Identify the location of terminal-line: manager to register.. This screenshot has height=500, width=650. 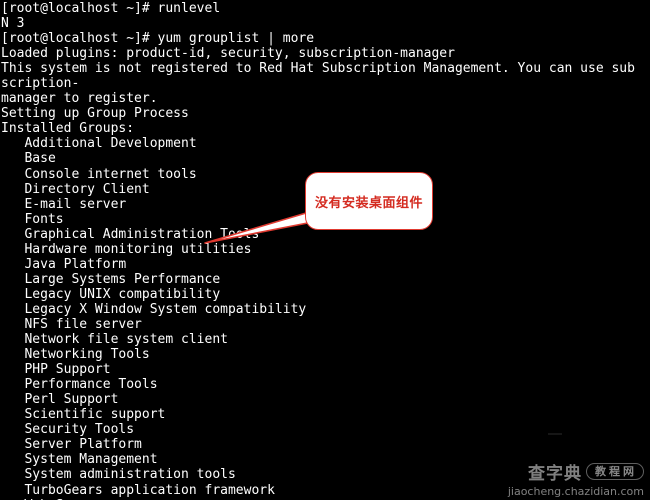
(79, 99).